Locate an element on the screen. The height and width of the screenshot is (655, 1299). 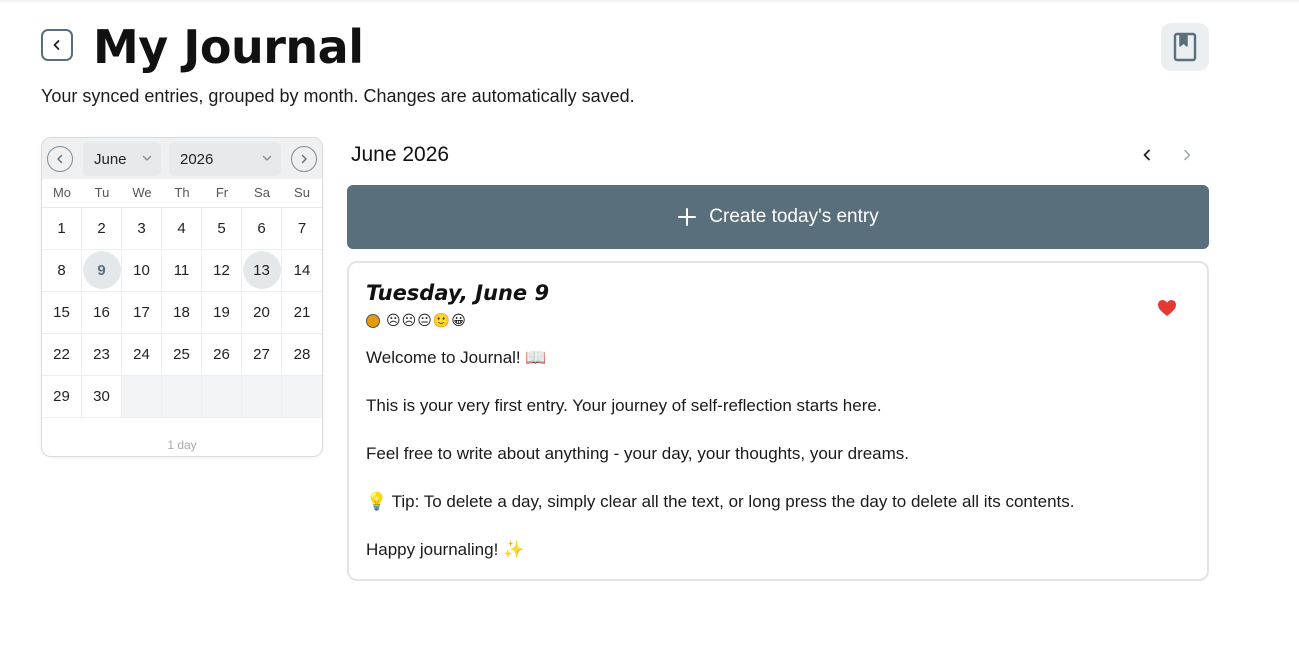
calendar-day-number: 29 is located at coordinates (61, 396).